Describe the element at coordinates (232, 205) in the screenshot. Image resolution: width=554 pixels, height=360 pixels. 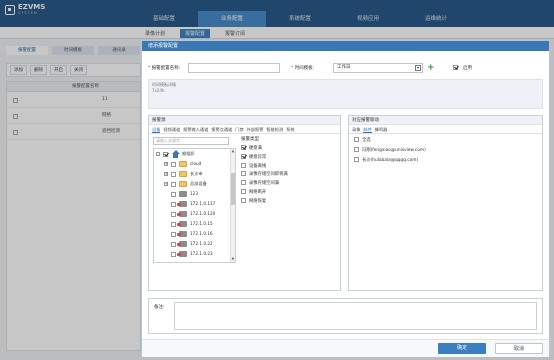
I see `tree-scrollbar: ▲ ▼` at that location.